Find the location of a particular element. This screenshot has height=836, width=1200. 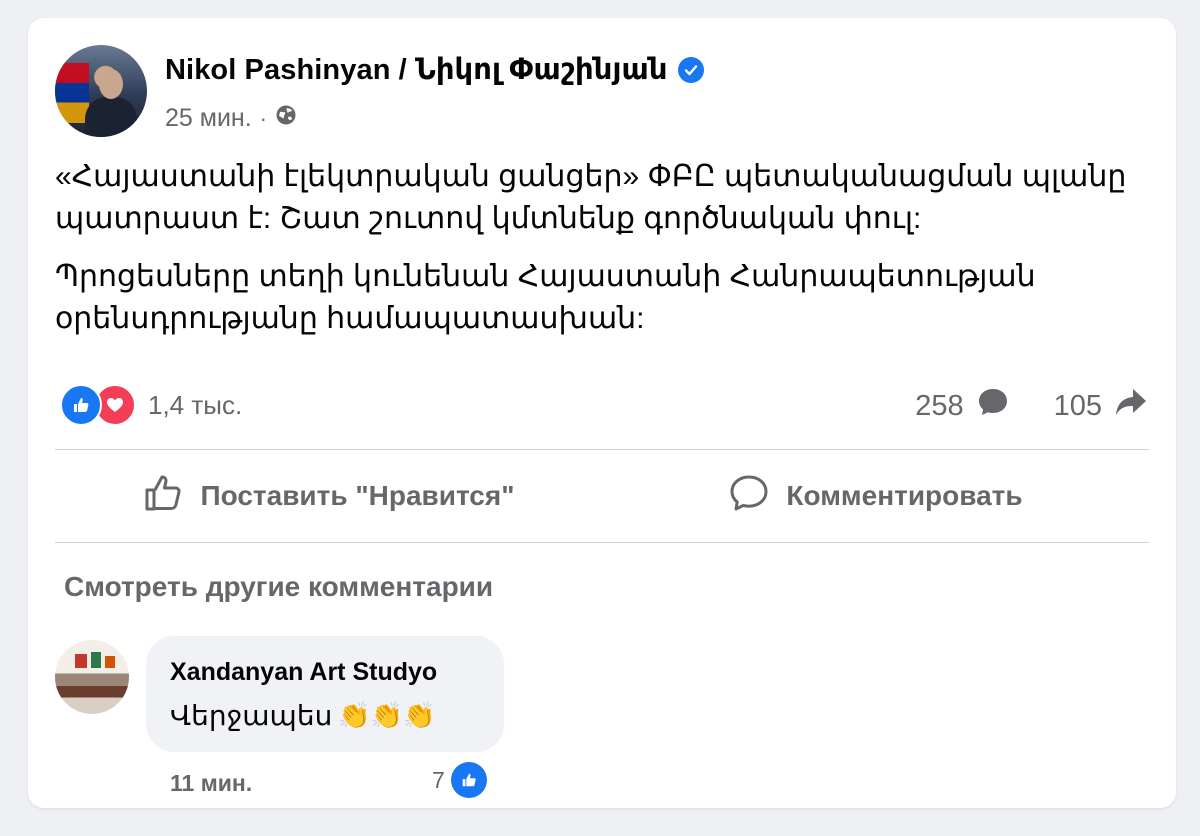

post-stats: 258 105 is located at coordinates (1031, 406).